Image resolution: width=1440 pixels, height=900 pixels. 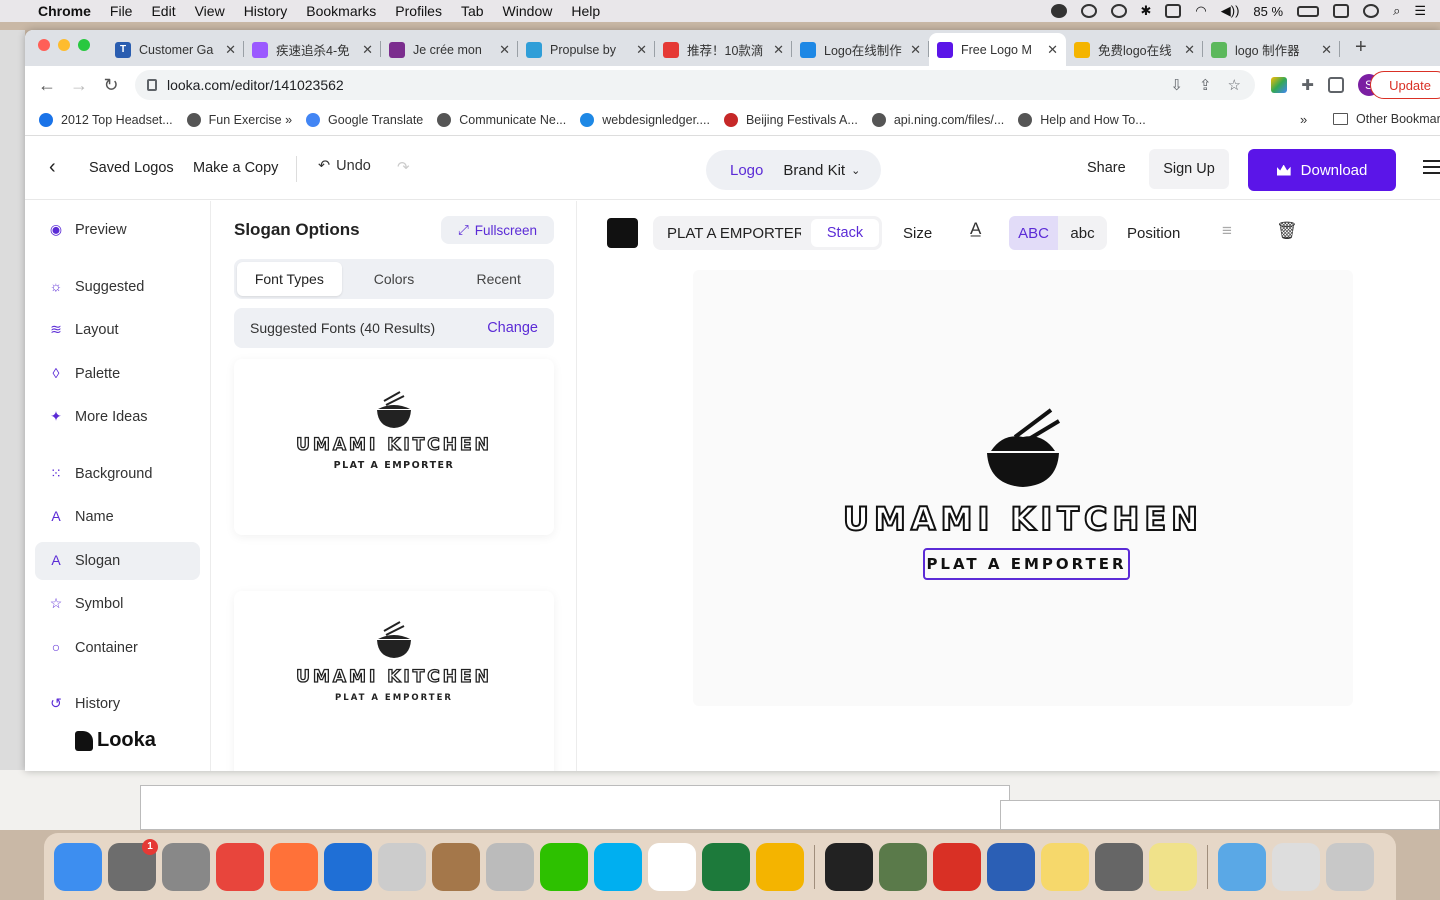 What do you see at coordinates (47, 85) in the screenshot?
I see `back-icon: ←` at bounding box center [47, 85].